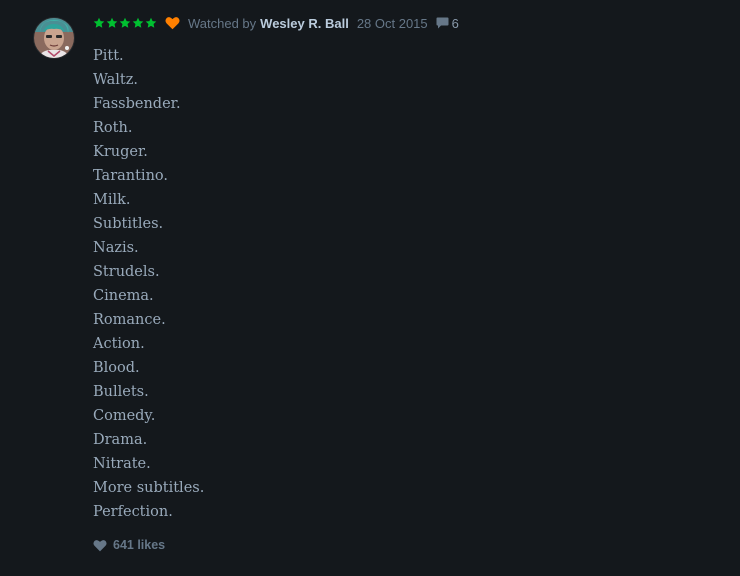  What do you see at coordinates (442, 23) in the screenshot?
I see `speech-bubble-icon` at bounding box center [442, 23].